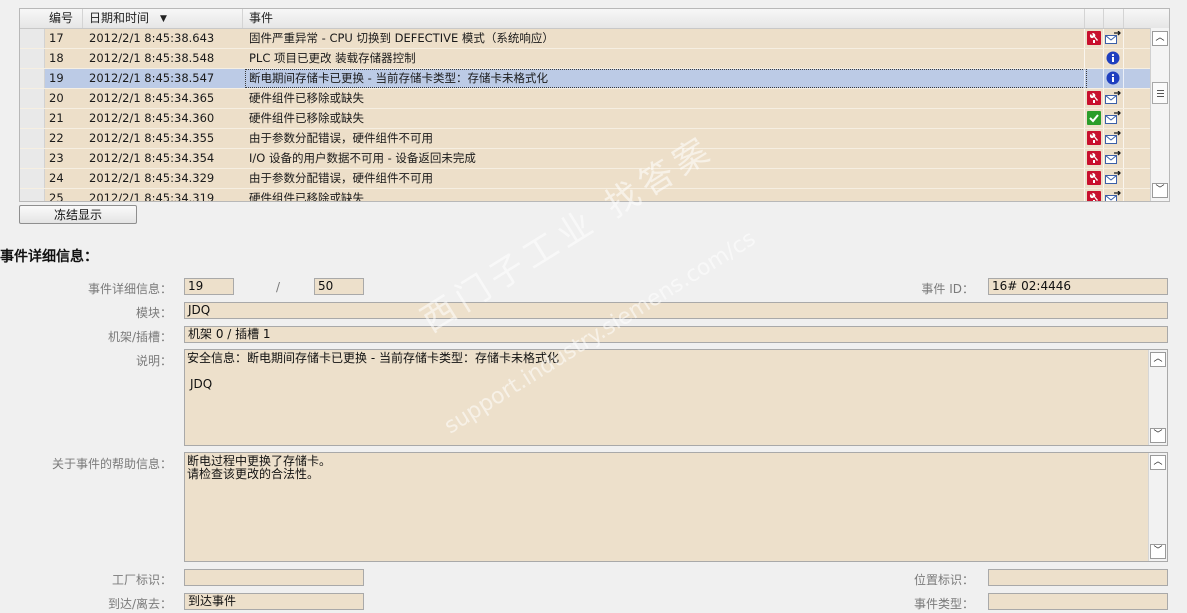 The width and height of the screenshot is (1187, 613). I want to click on row-number: 22, so click(56, 138).